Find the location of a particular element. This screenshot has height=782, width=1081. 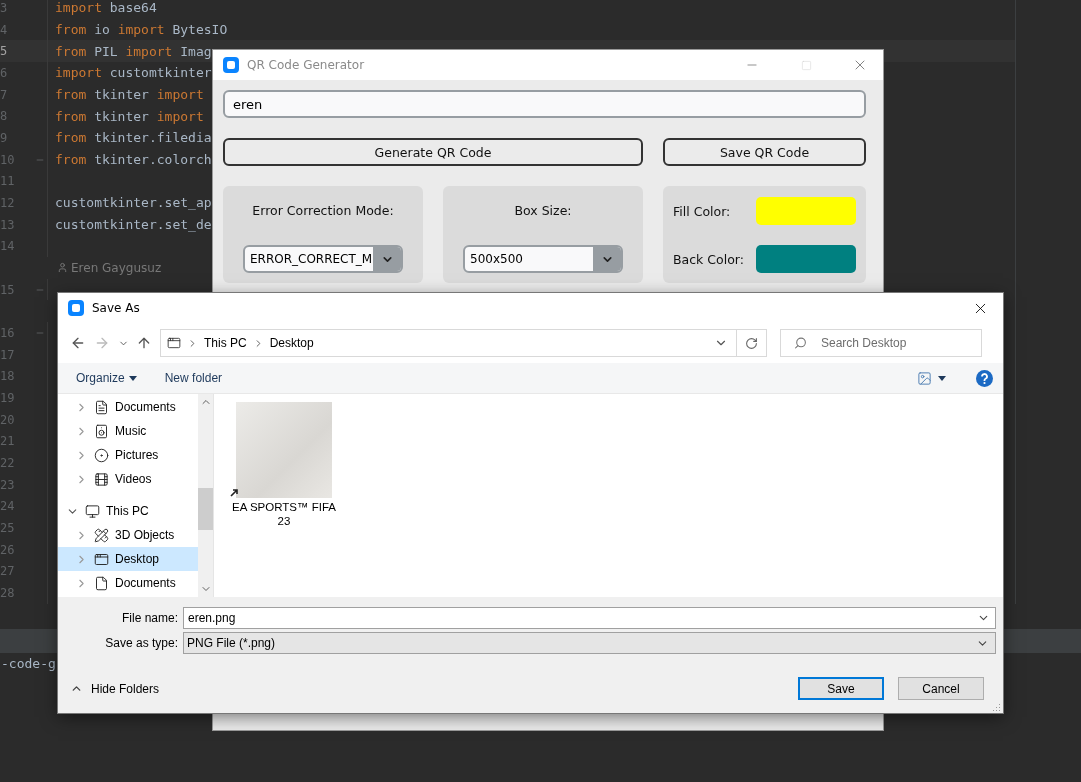

dialog-title: Save As is located at coordinates (116, 308).